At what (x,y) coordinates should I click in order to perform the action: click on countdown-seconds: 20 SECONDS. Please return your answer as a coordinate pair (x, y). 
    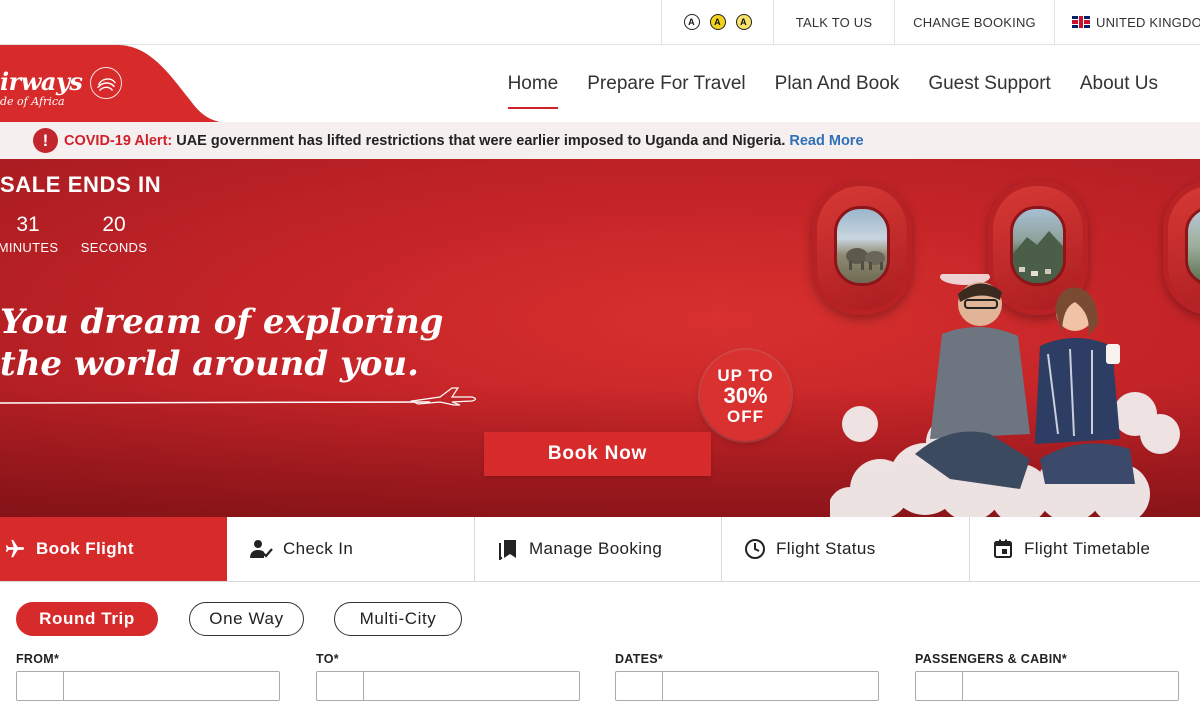
    Looking at the image, I should click on (114, 234).